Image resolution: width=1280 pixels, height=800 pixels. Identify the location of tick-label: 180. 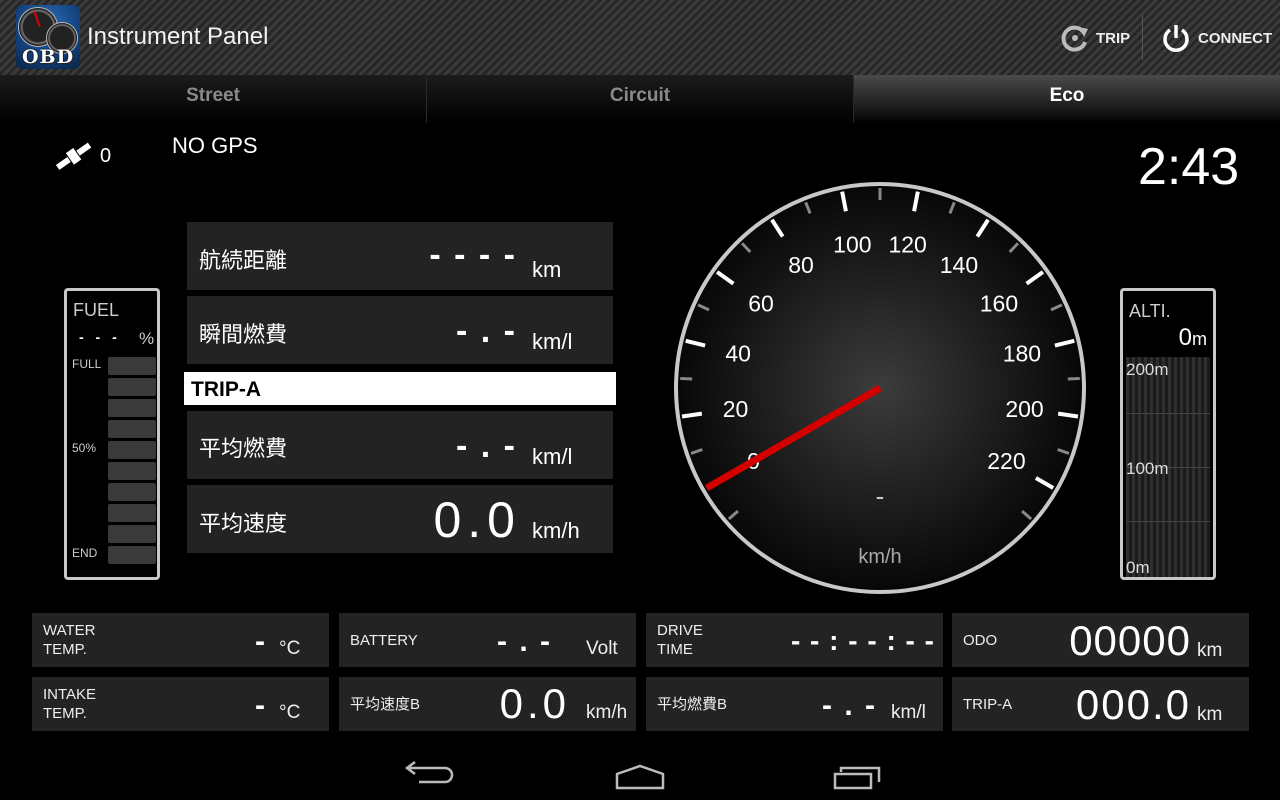
(1022, 354).